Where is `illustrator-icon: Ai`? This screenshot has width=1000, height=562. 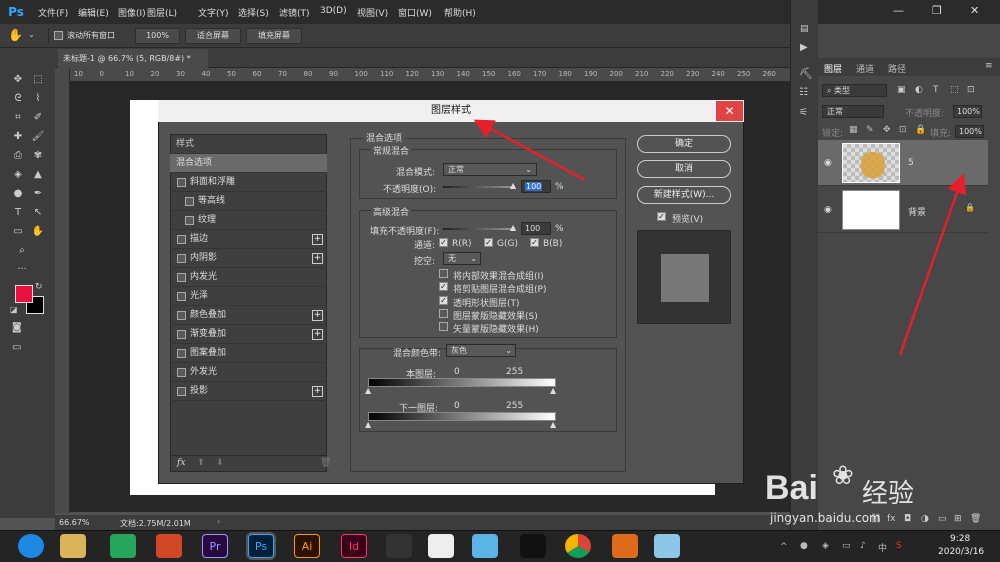
illustrator-icon: Ai is located at coordinates (307, 546).